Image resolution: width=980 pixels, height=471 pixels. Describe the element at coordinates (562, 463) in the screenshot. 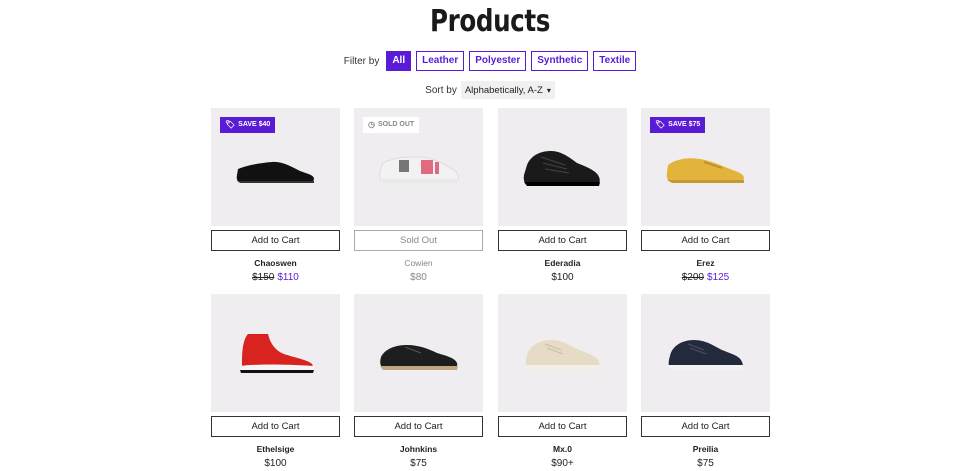

I see `product-price: $90+` at that location.